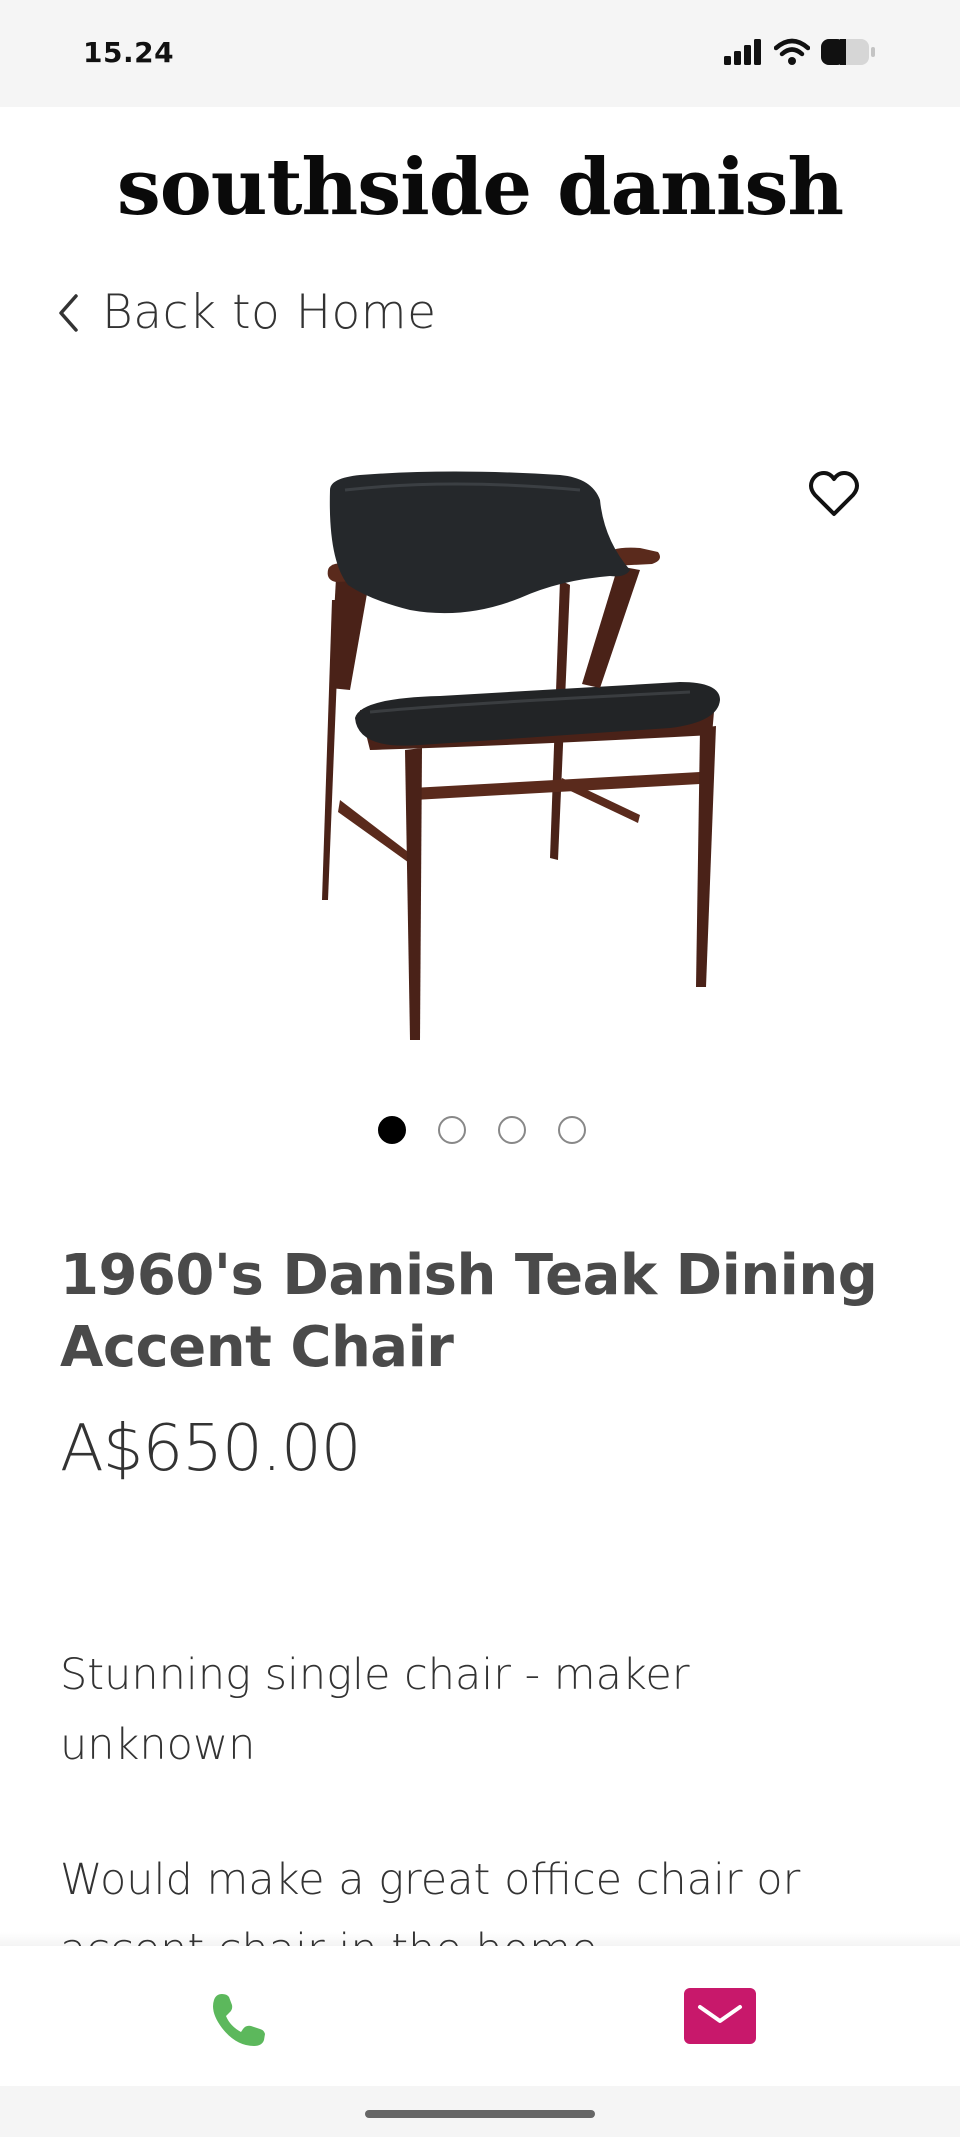 The image size is (960, 2137). I want to click on signal-icon, so click(742, 52).